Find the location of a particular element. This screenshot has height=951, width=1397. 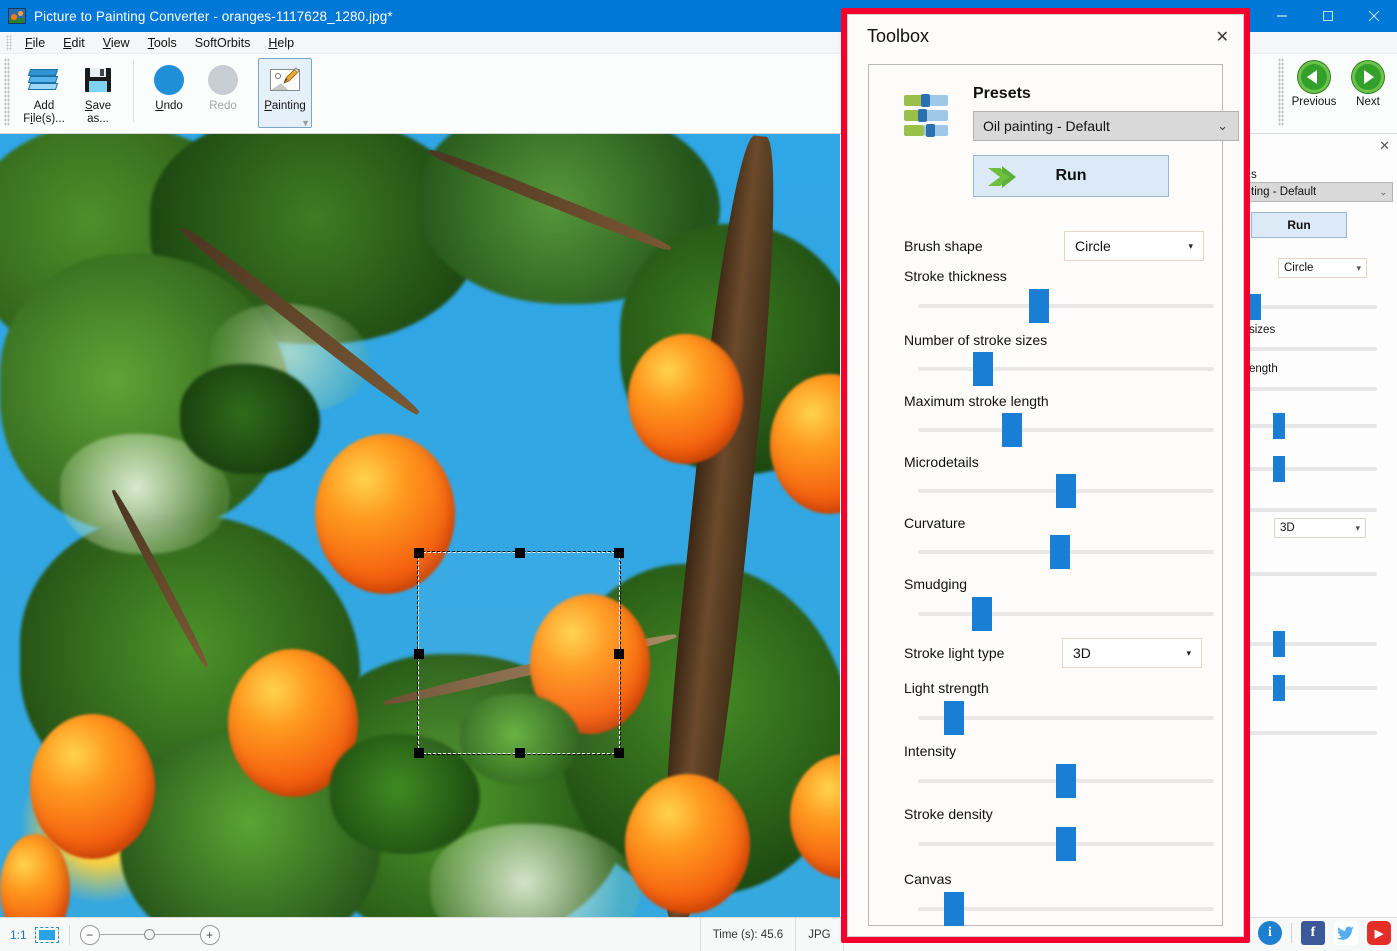

menu-grip is located at coordinates (9, 42).